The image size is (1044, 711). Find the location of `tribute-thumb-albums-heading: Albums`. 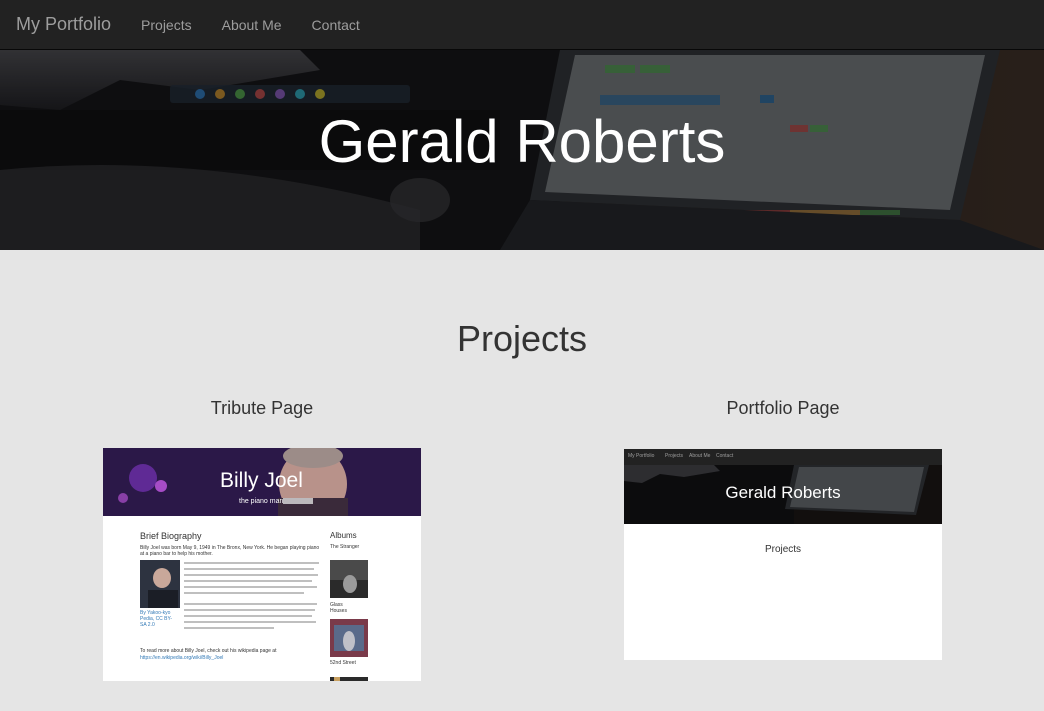

tribute-thumb-albums-heading: Albums is located at coordinates (343, 535).